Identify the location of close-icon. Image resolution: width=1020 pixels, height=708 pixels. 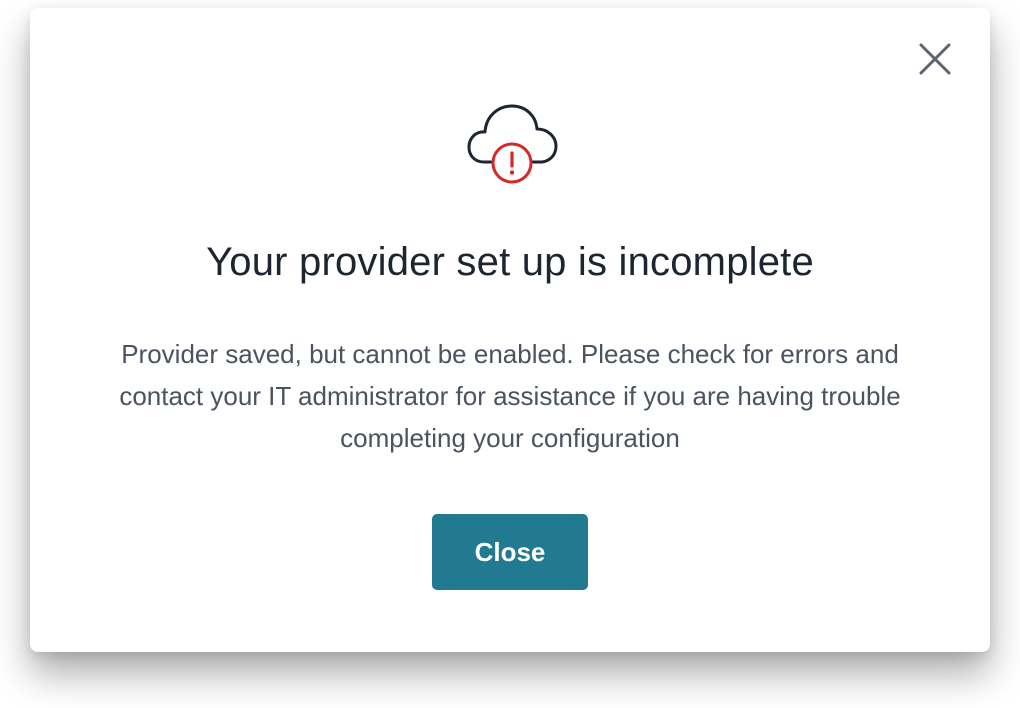
(935, 59).